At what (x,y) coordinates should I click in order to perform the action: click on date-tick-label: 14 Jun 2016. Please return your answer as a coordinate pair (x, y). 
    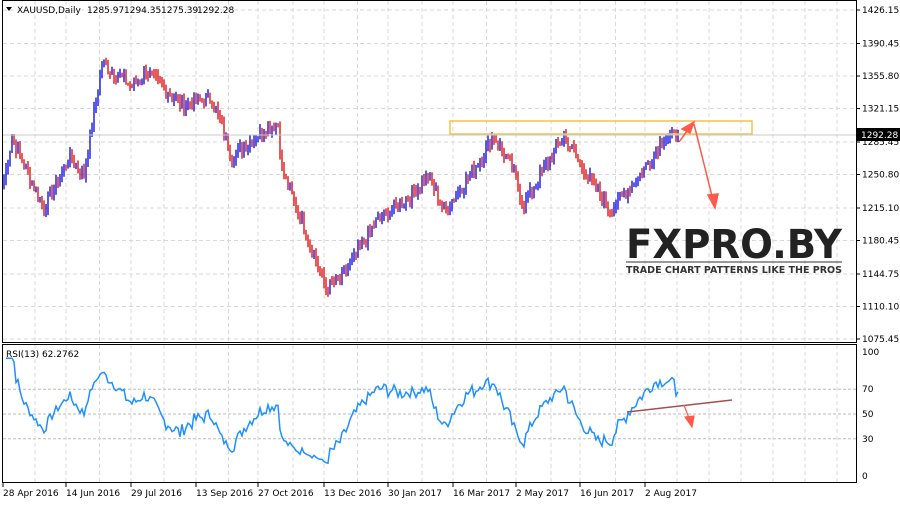
    Looking at the image, I should click on (93, 494).